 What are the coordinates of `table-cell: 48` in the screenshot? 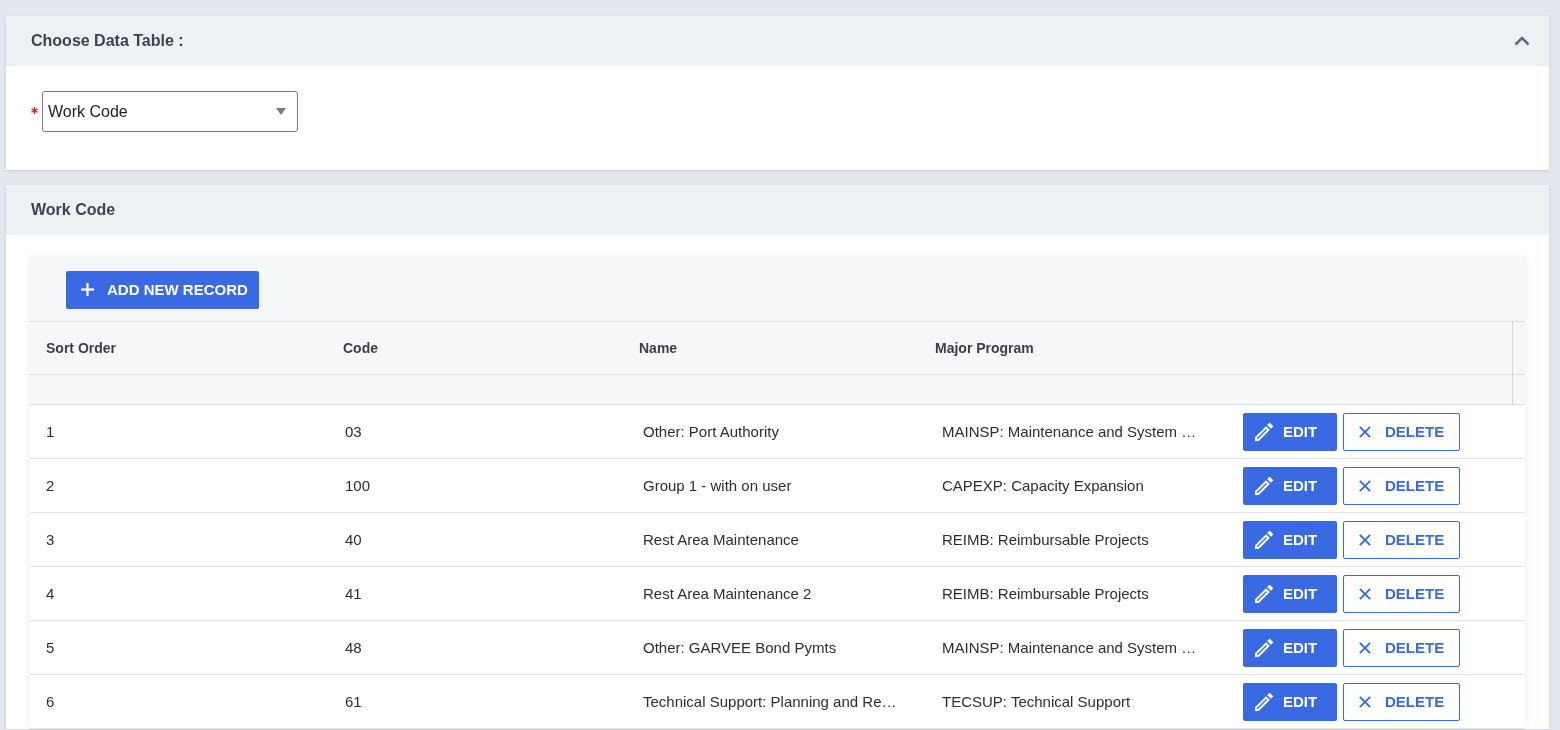 It's located at (353, 647).